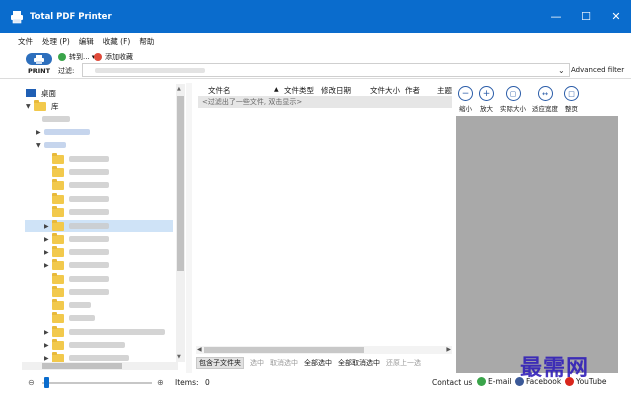 The height and width of the screenshot is (400, 631). Describe the element at coordinates (86, 41) in the screenshot. I see `menu-edit: 编辑` at that location.